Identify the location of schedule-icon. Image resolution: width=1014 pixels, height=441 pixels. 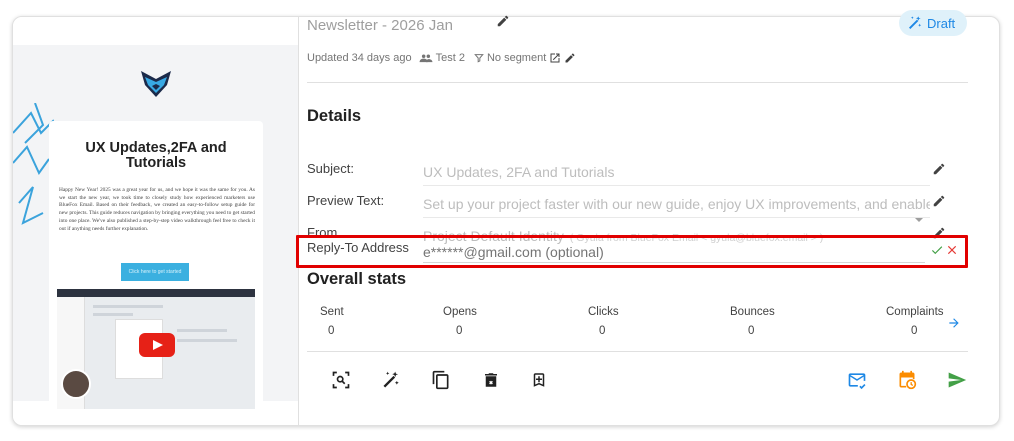
(908, 380).